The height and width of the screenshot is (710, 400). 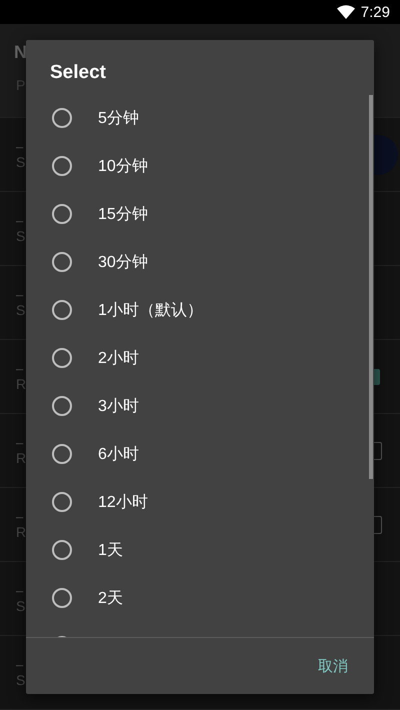 I want to click on option-label: 15分钟, so click(x=123, y=214).